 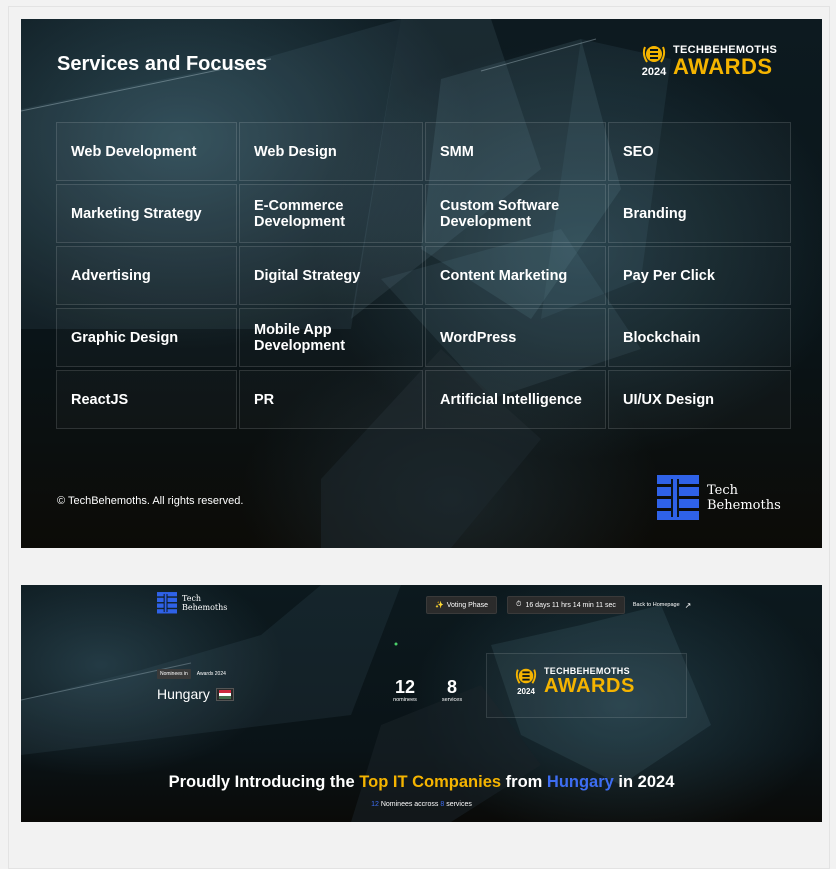 I want to click on hungary-flag-icon, so click(x=224, y=694).